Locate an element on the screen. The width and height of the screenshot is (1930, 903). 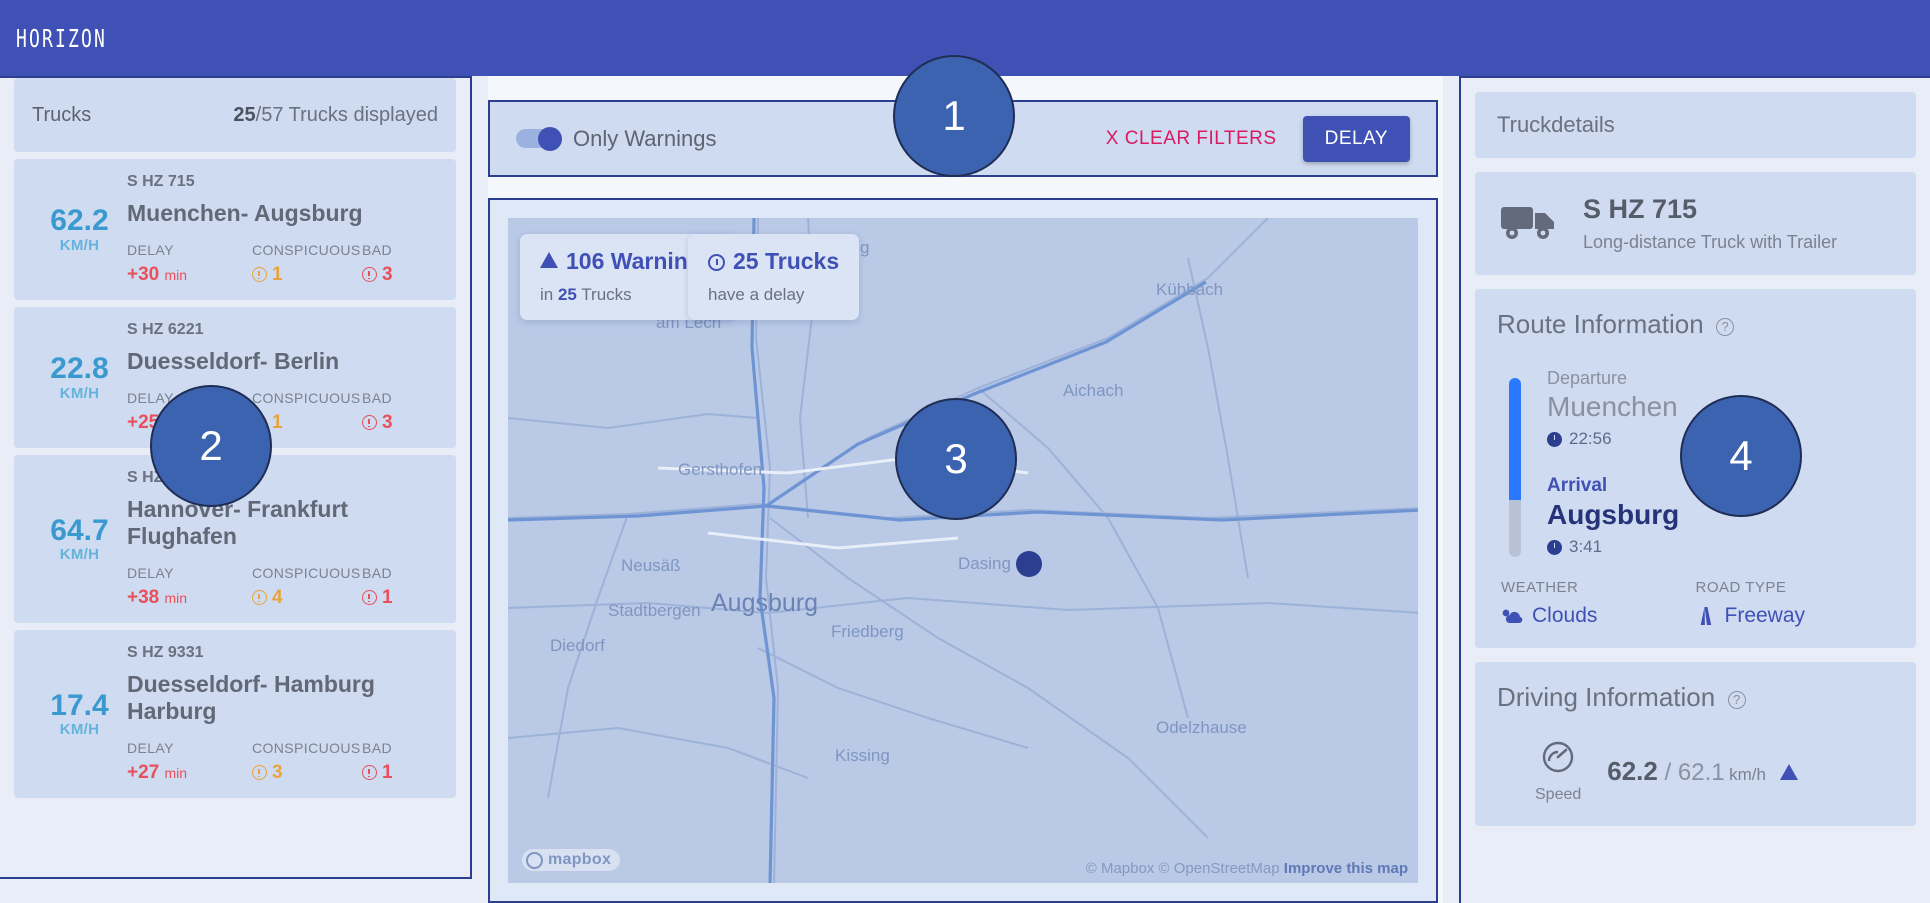
route-progress-filled is located at coordinates (1515, 439).